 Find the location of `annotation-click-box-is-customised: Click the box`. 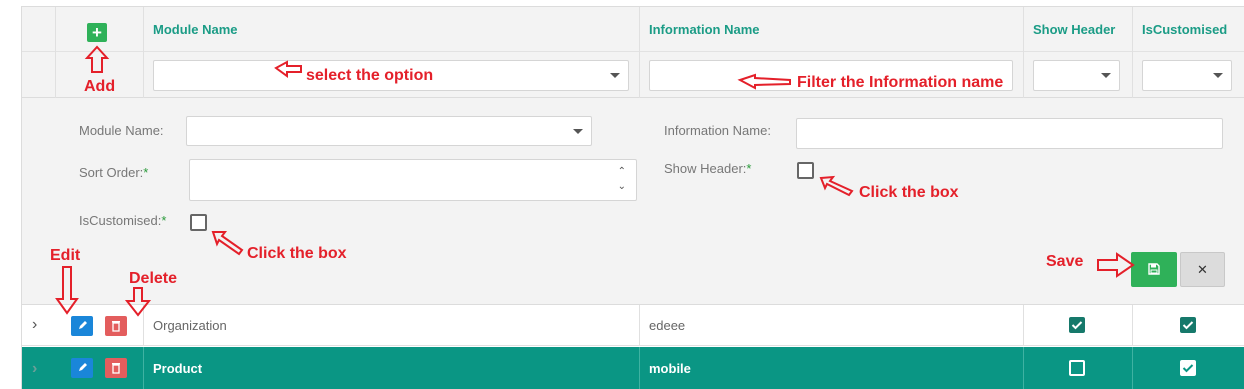

annotation-click-box-is-customised: Click the box is located at coordinates (297, 253).